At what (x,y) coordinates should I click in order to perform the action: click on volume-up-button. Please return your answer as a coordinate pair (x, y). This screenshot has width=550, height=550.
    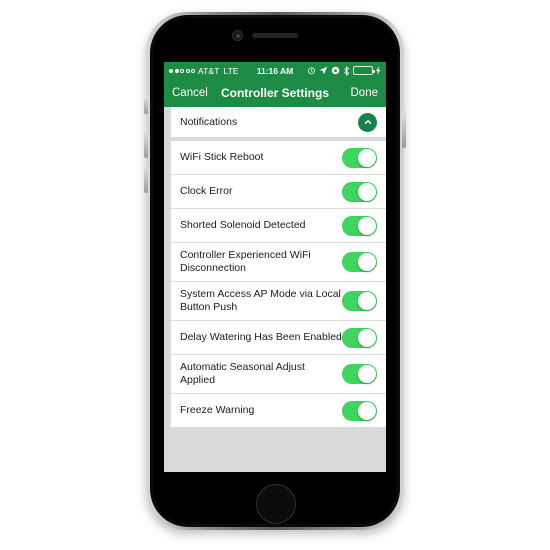
    Looking at the image, I should click on (146, 144).